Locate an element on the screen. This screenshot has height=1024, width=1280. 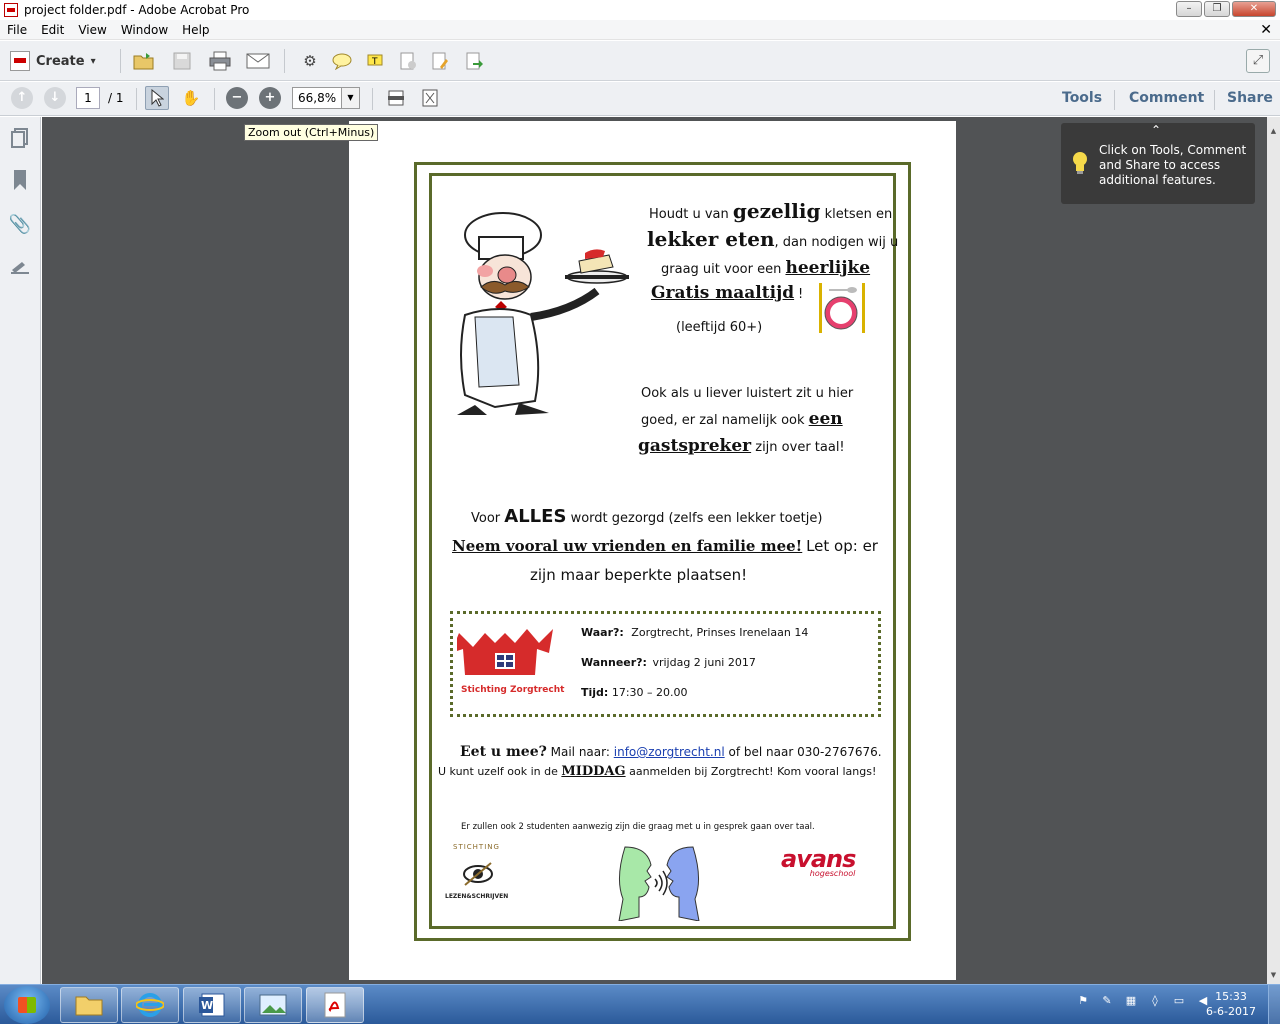
menu-bar: File Edit View Window Help ✕ is located at coordinates (640, 30).